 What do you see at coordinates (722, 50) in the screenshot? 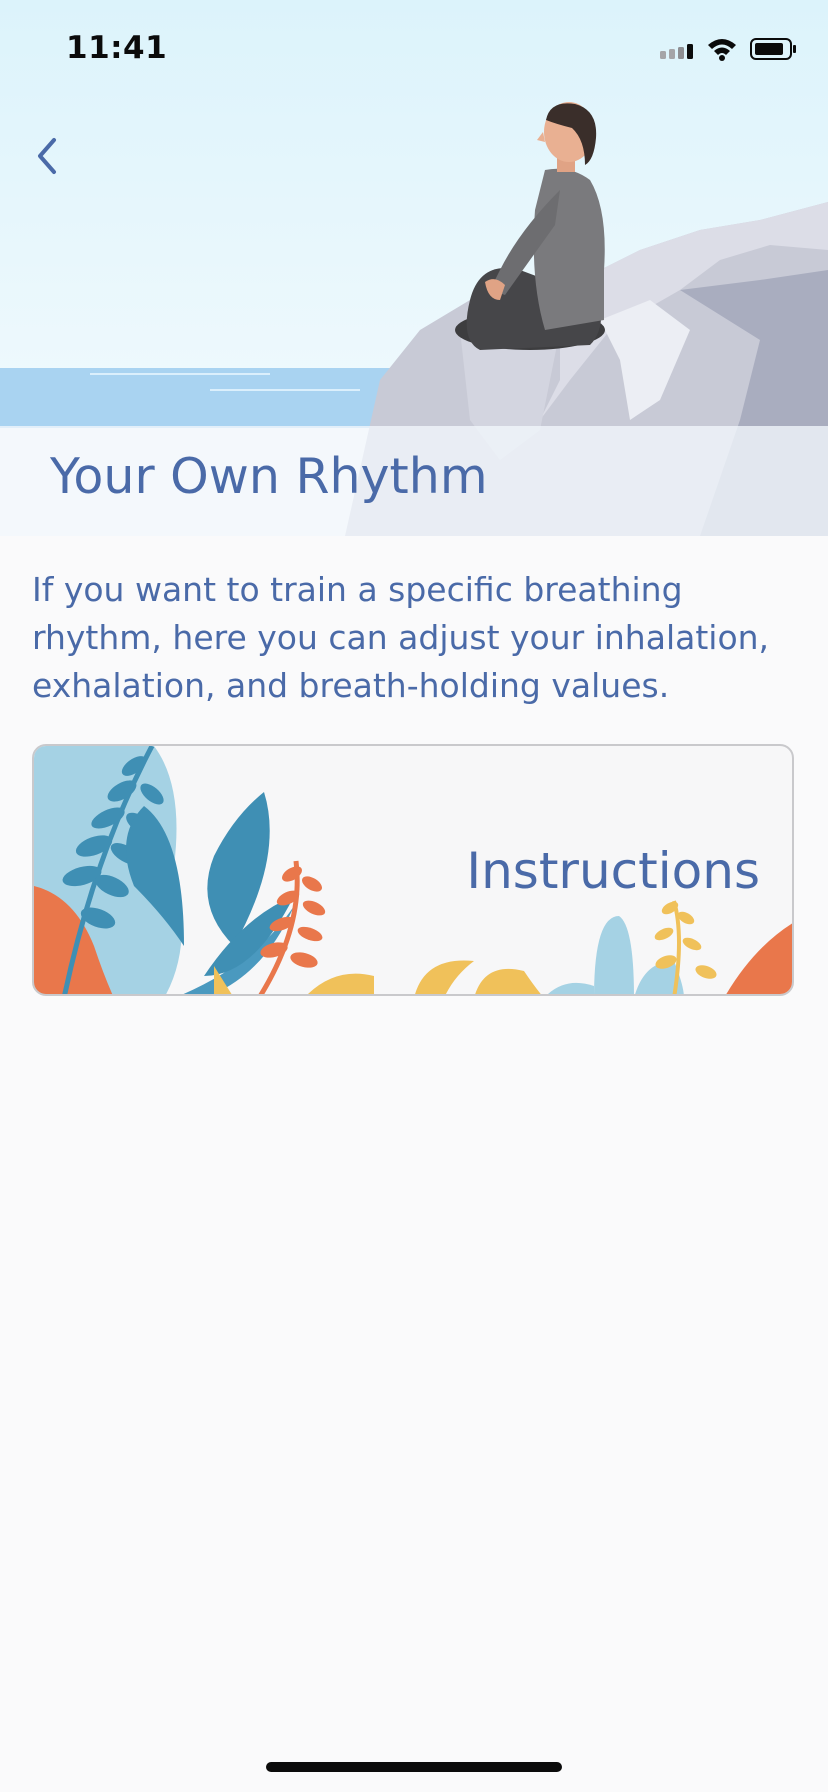
I see `wifi-icon` at bounding box center [722, 50].